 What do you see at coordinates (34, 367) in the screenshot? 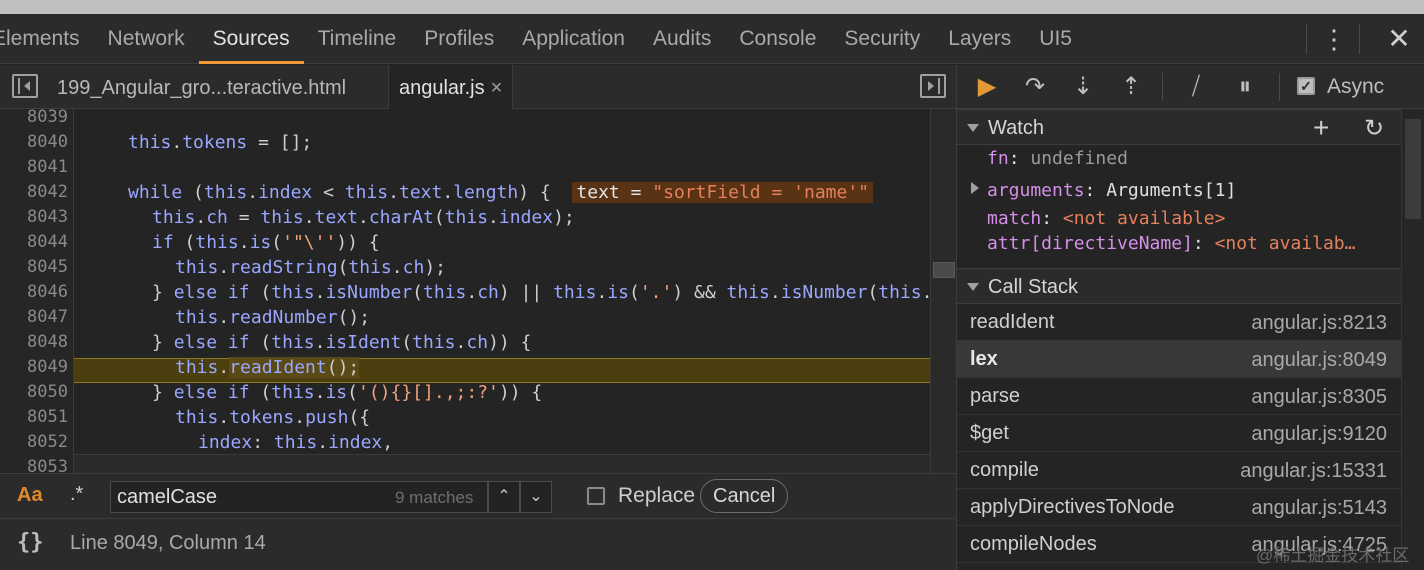
I see `line-number-current: 8049` at bounding box center [34, 367].